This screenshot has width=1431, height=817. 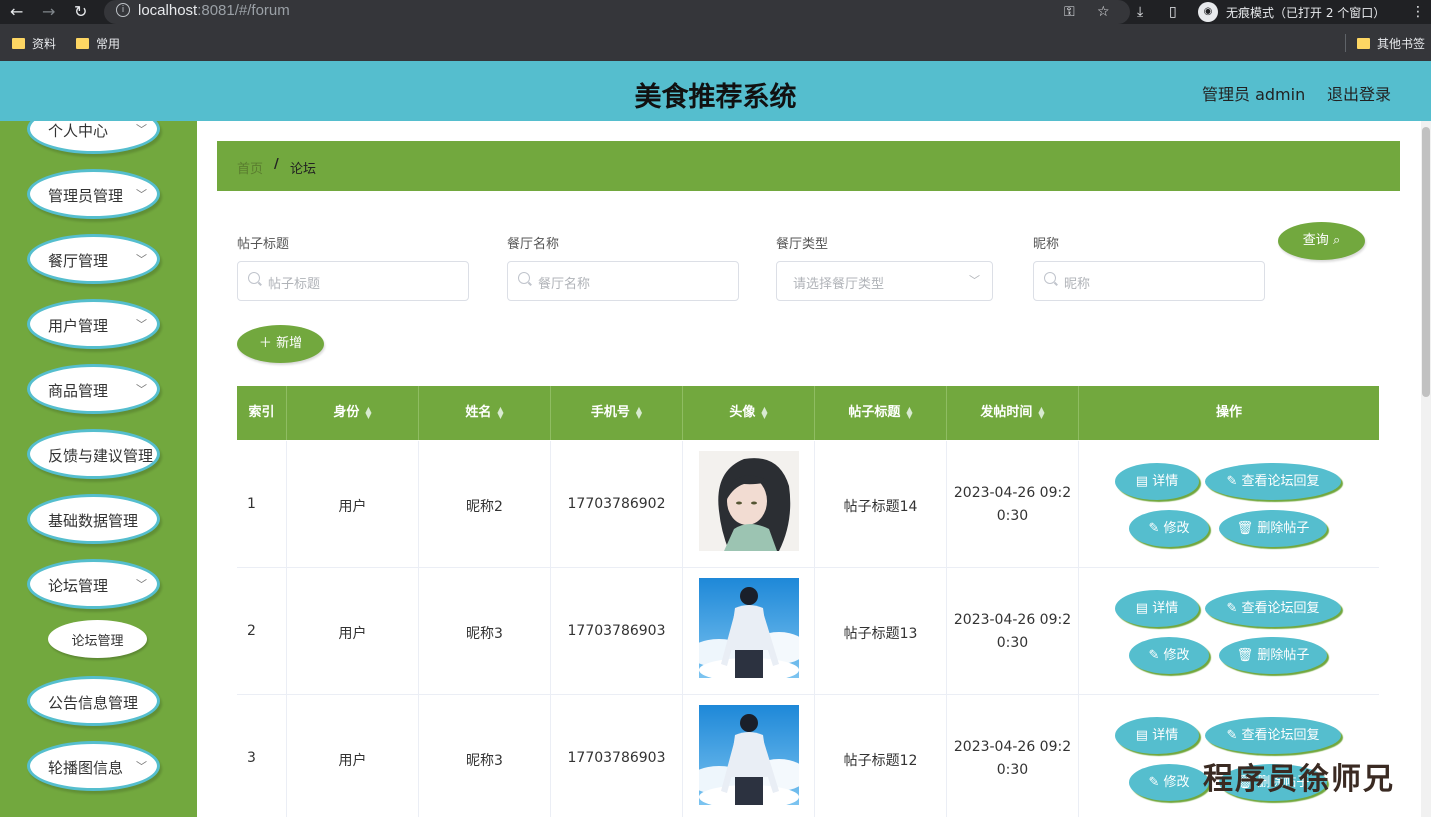 I want to click on cell-phone: 17703786903, so click(x=616, y=758).